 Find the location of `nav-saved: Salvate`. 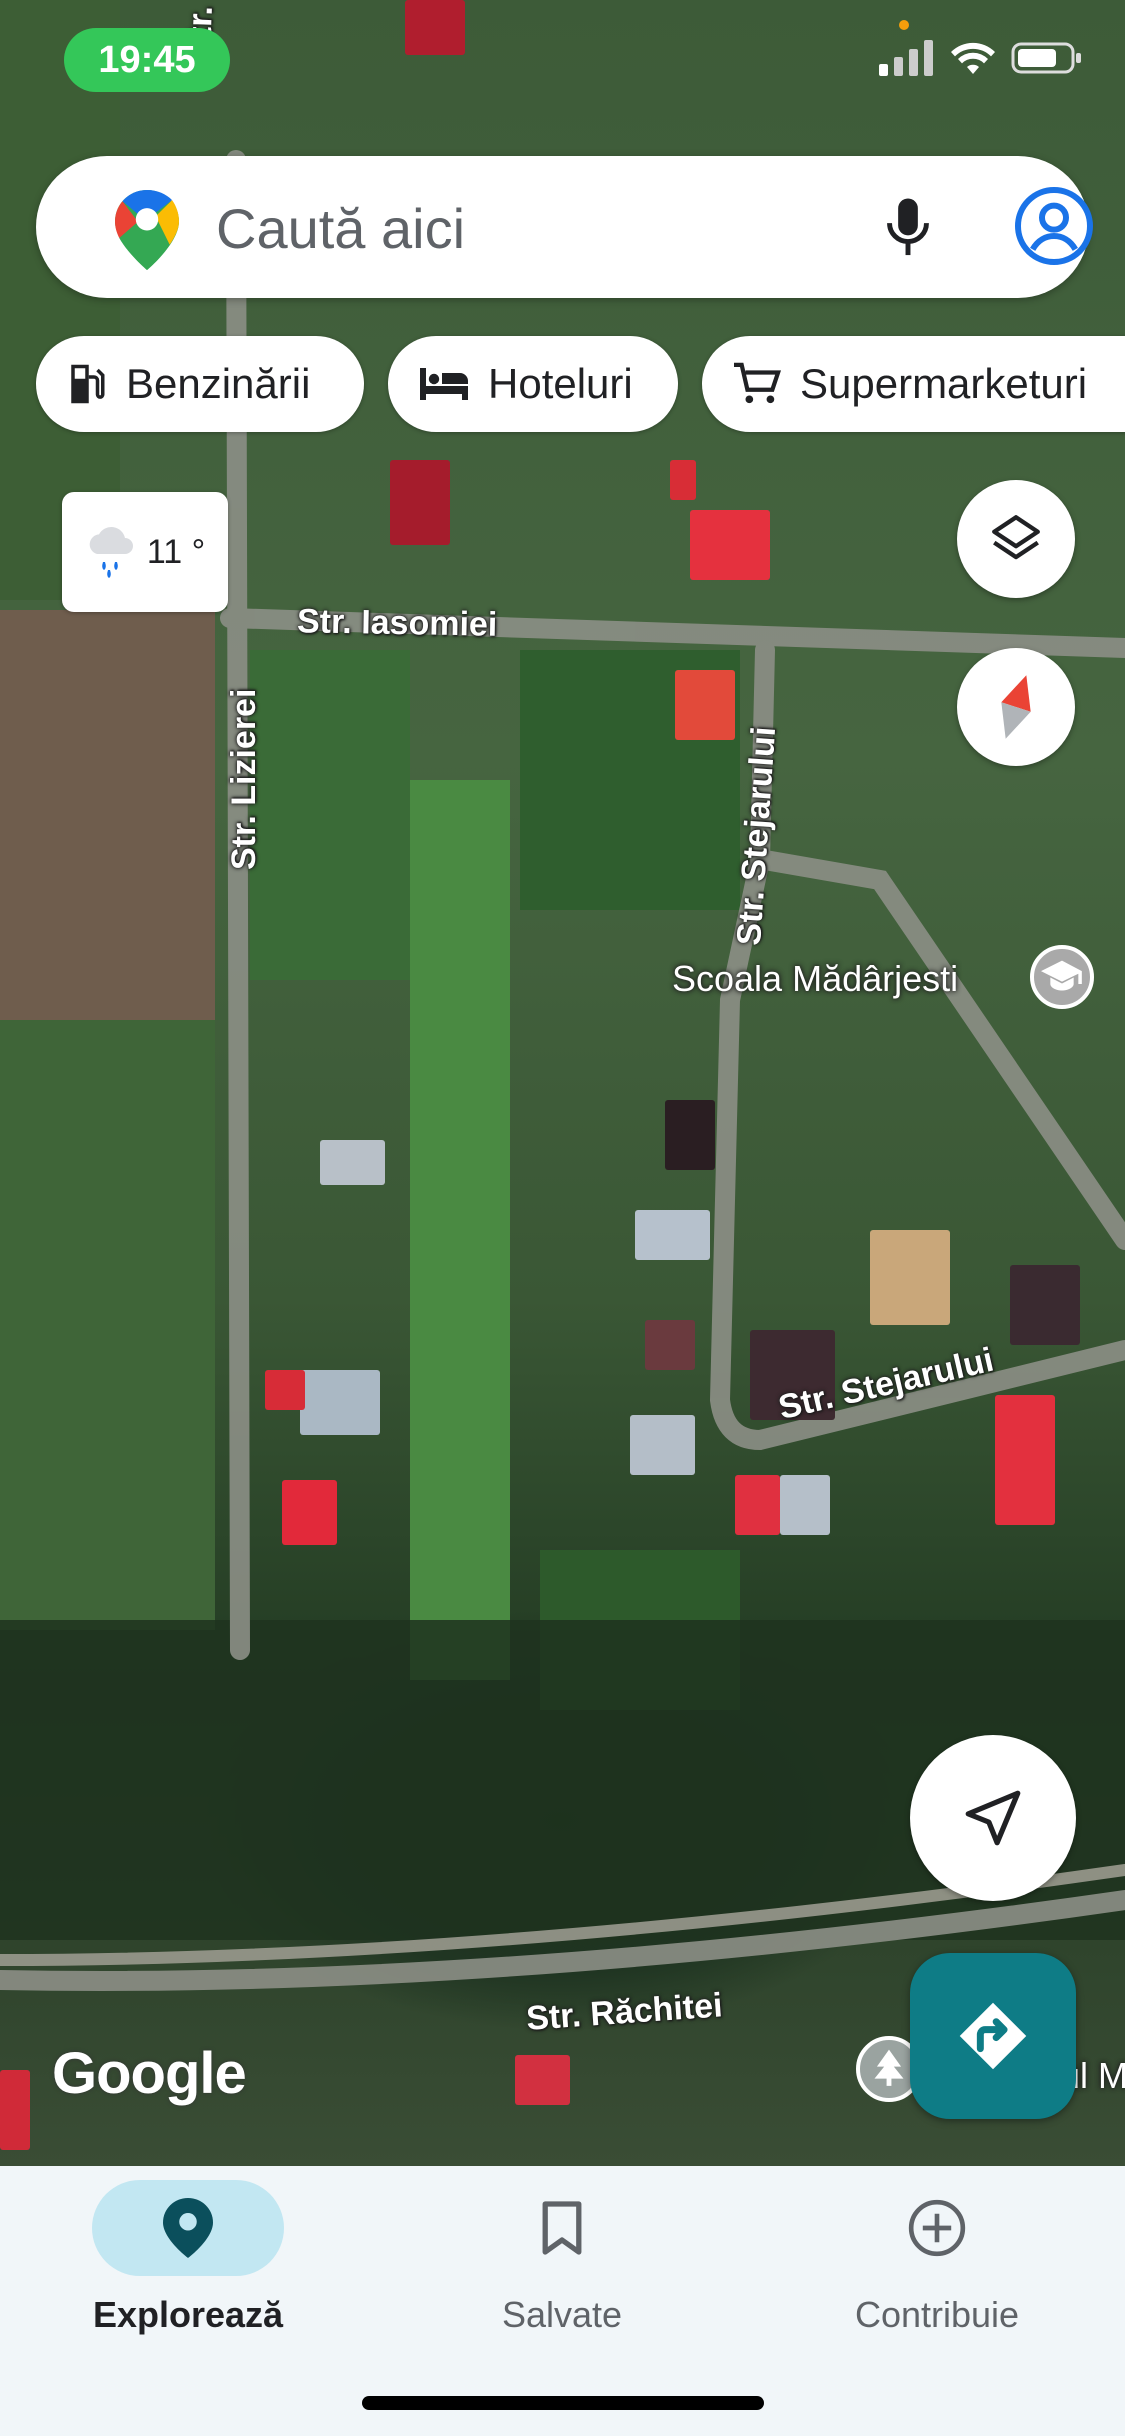

nav-saved: Salvate is located at coordinates (562, 2280).